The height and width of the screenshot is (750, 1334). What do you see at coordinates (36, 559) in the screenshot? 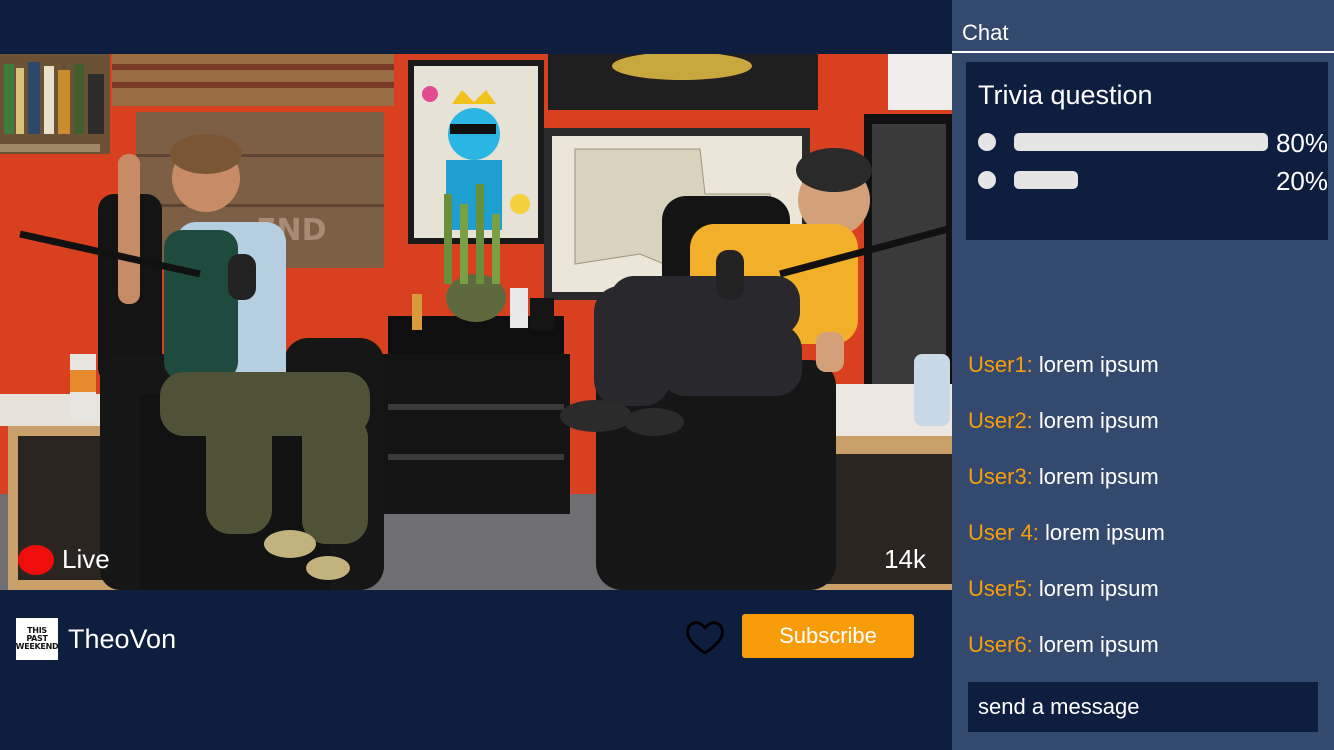
I see `live-dot-icon` at bounding box center [36, 559].